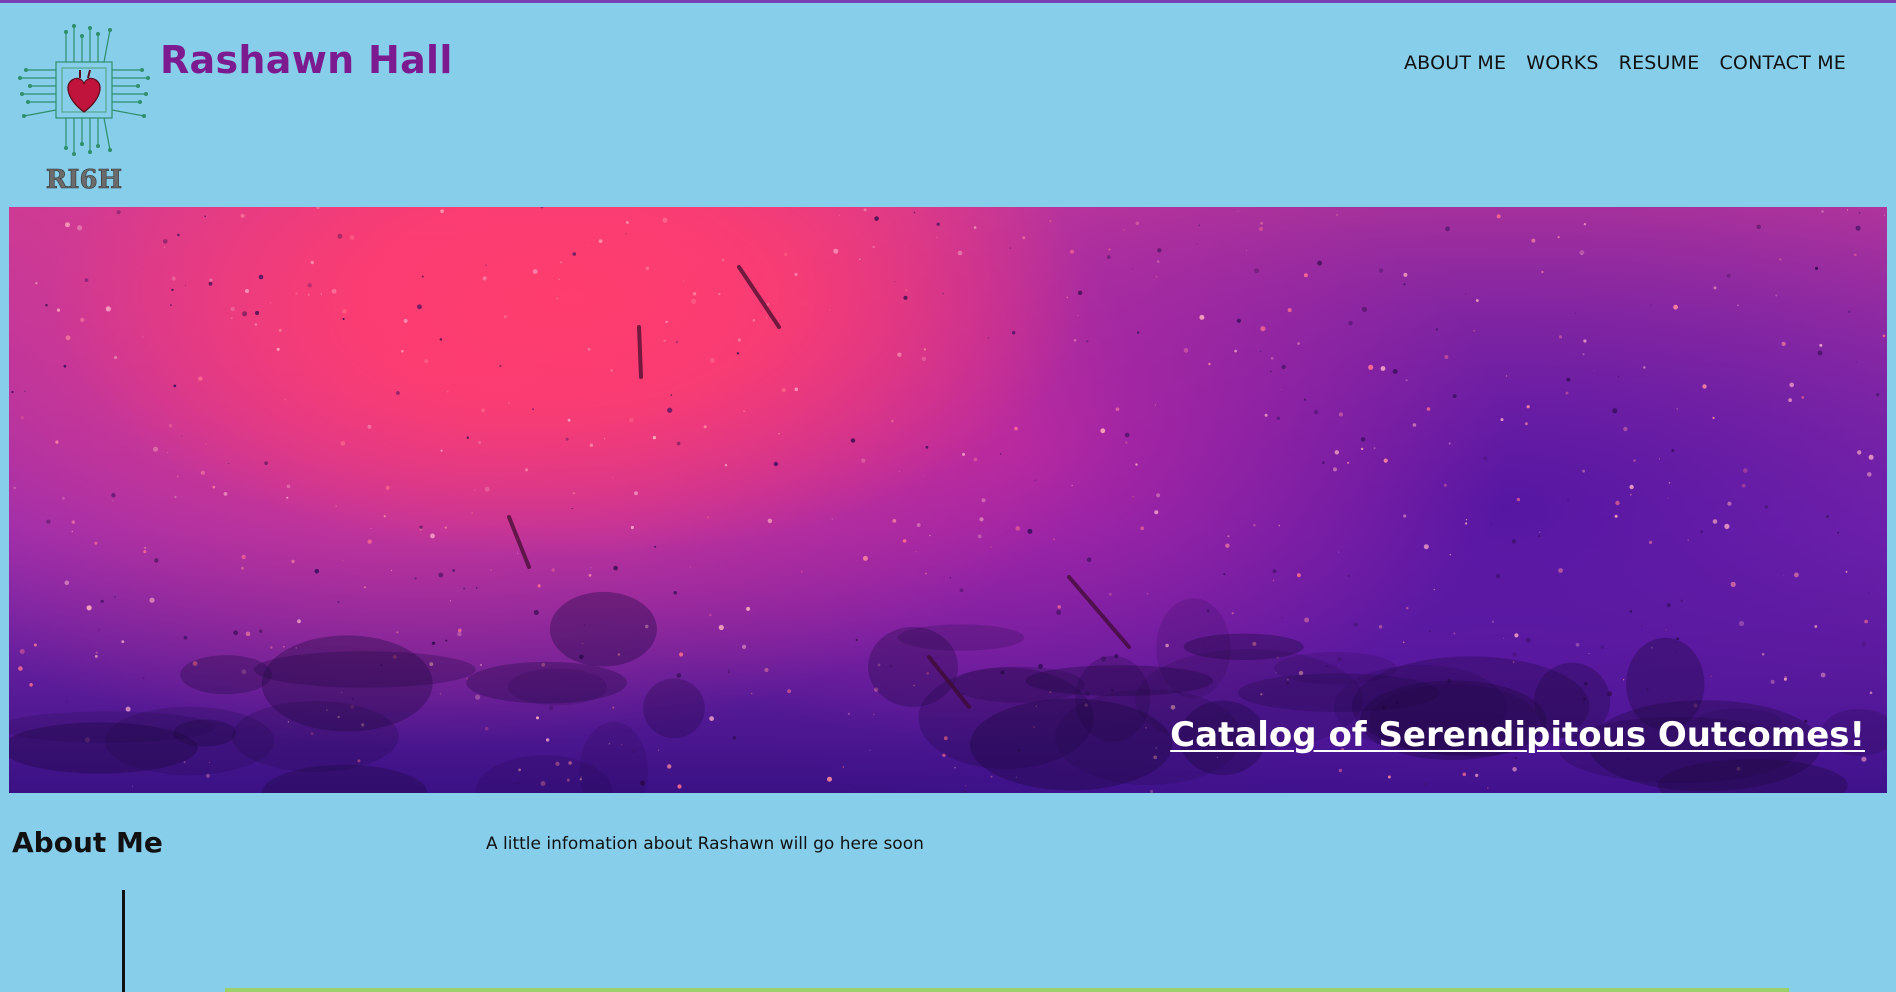  I want to click on top-accent-rule, so click(948, 1).